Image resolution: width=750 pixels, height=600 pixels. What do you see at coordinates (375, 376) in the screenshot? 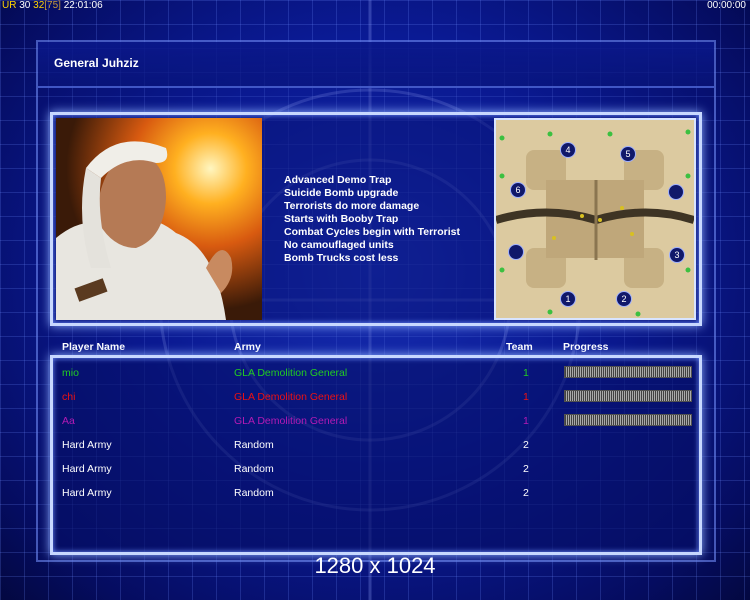
I see `table-row: mio GLA Demolition General 1` at bounding box center [375, 376].